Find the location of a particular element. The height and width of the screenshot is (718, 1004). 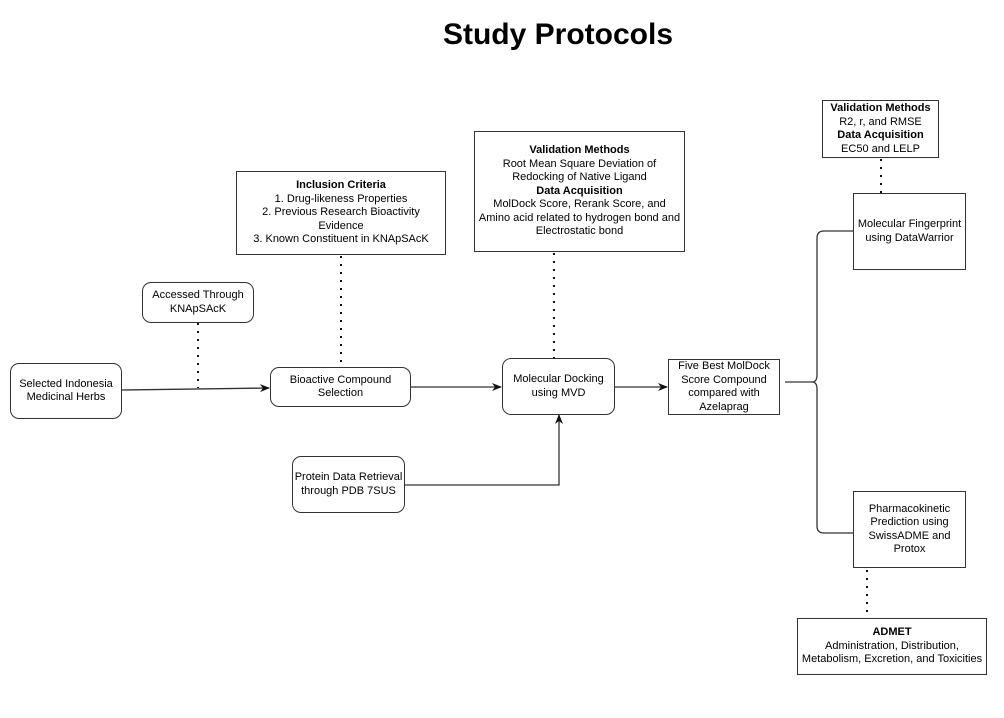

node-text: EC50 and LELP is located at coordinates (880, 148).